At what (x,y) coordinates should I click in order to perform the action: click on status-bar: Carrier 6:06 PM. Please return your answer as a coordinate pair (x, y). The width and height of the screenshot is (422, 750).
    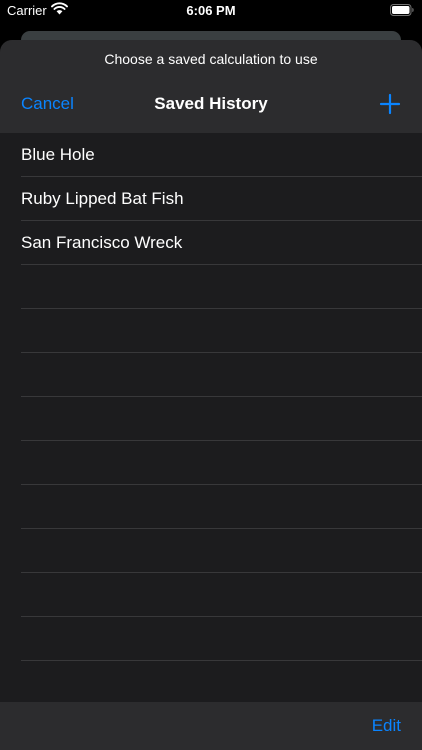
    Looking at the image, I should click on (211, 11).